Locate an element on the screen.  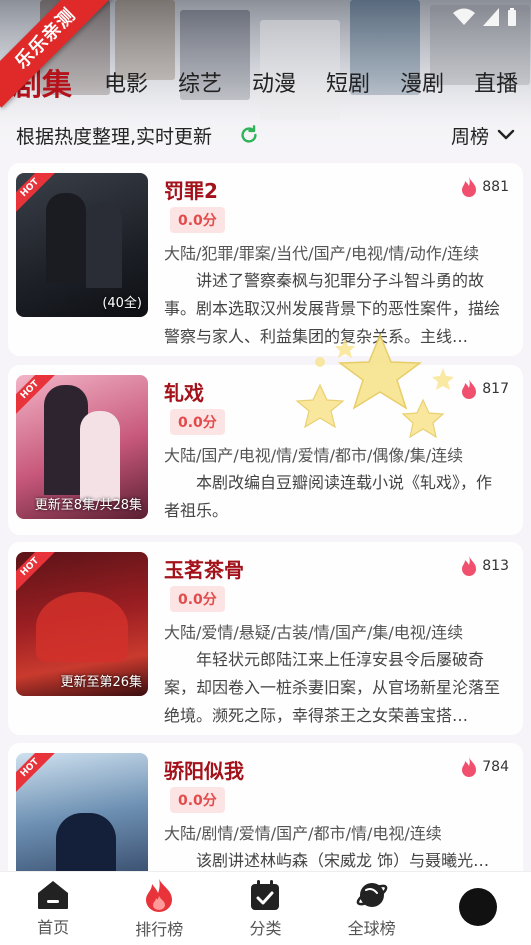
item-tags: 大陆/剧情/爱情/国产/都市/情/电视/连续 is located at coordinates (303, 833).